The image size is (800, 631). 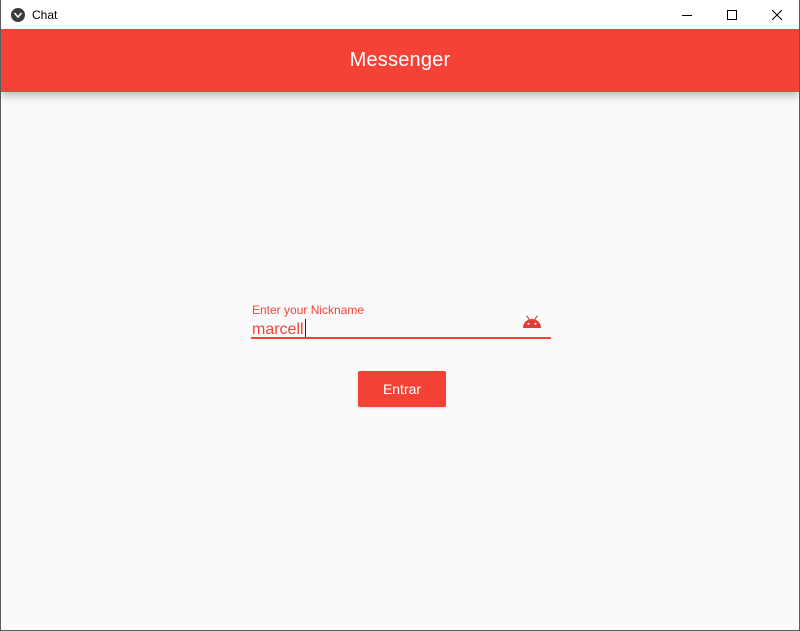 I want to click on maximize-icon, so click(x=731, y=14).